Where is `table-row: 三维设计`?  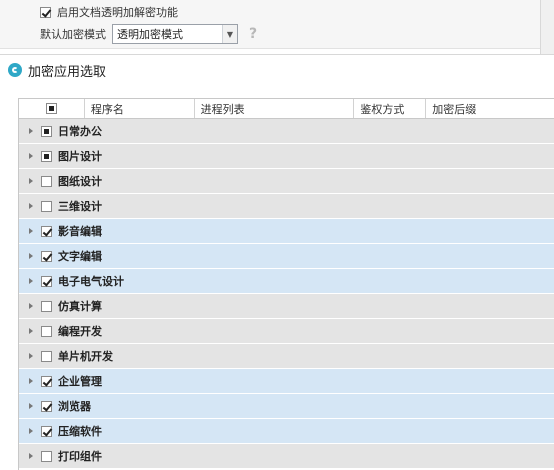 table-row: 三维设计 is located at coordinates (286, 206).